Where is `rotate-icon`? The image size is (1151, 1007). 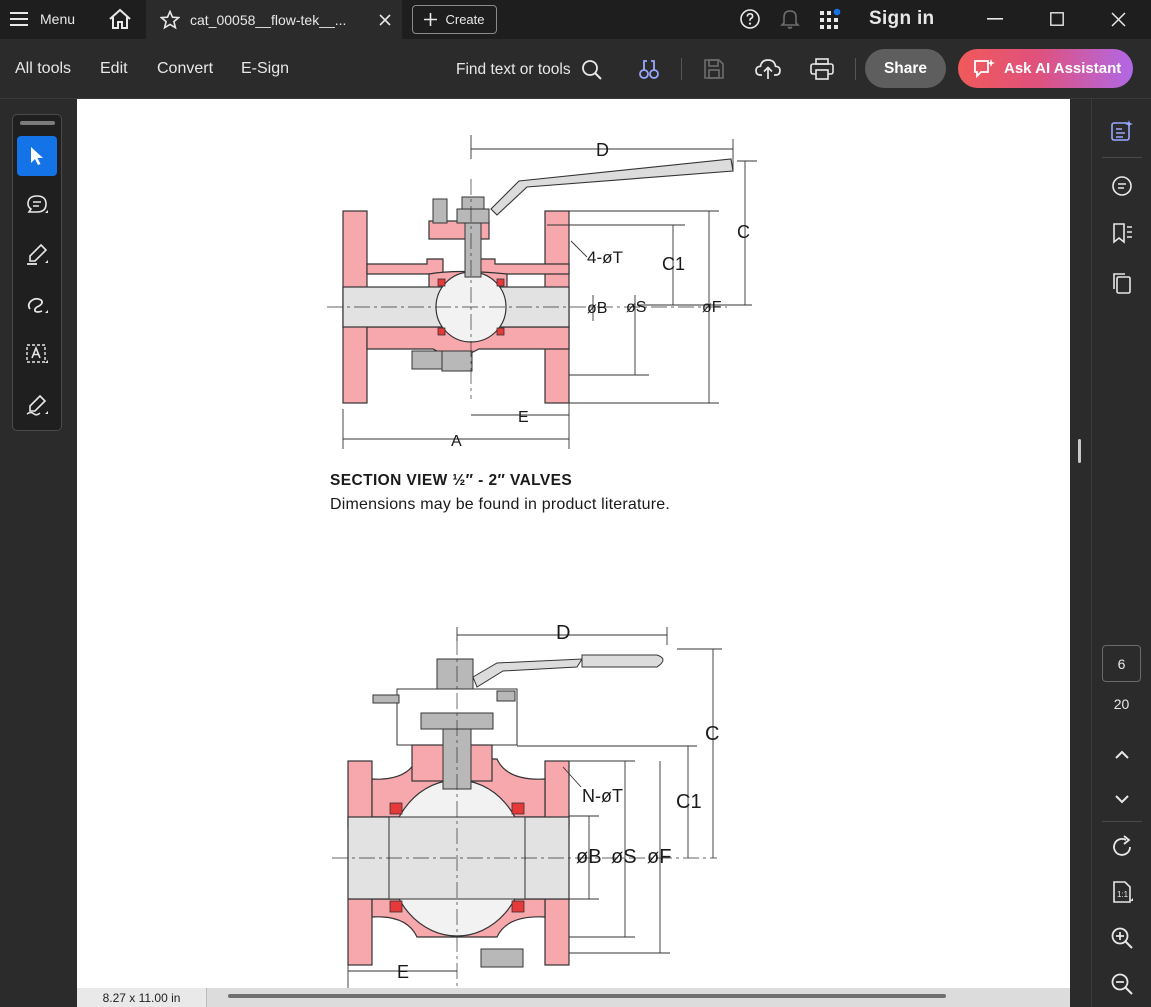
rotate-icon is located at coordinates (1122, 847).